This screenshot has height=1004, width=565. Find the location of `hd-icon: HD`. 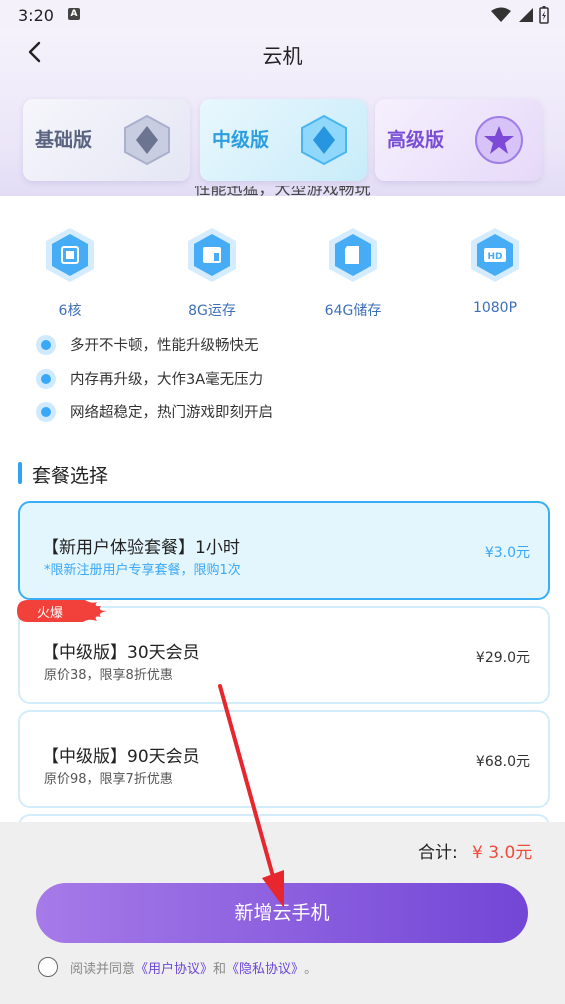

hd-icon: HD is located at coordinates (495, 255).